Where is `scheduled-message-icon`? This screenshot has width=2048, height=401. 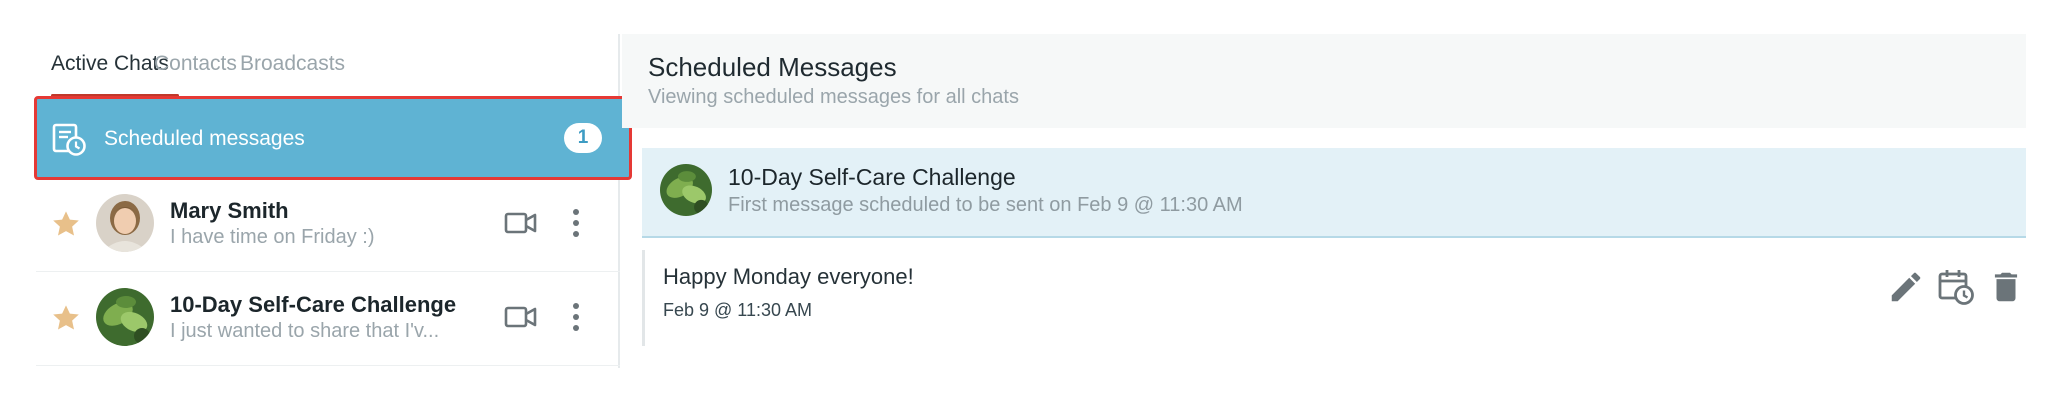
scheduled-message-icon is located at coordinates (69, 139).